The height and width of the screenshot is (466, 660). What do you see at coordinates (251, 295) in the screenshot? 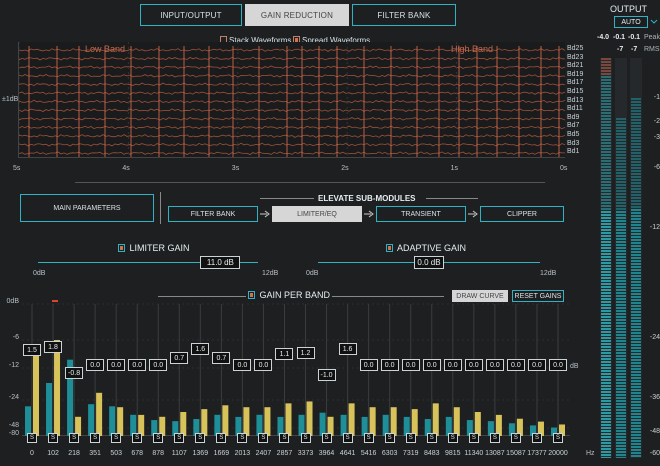
I see `gpb-toggle` at bounding box center [251, 295].